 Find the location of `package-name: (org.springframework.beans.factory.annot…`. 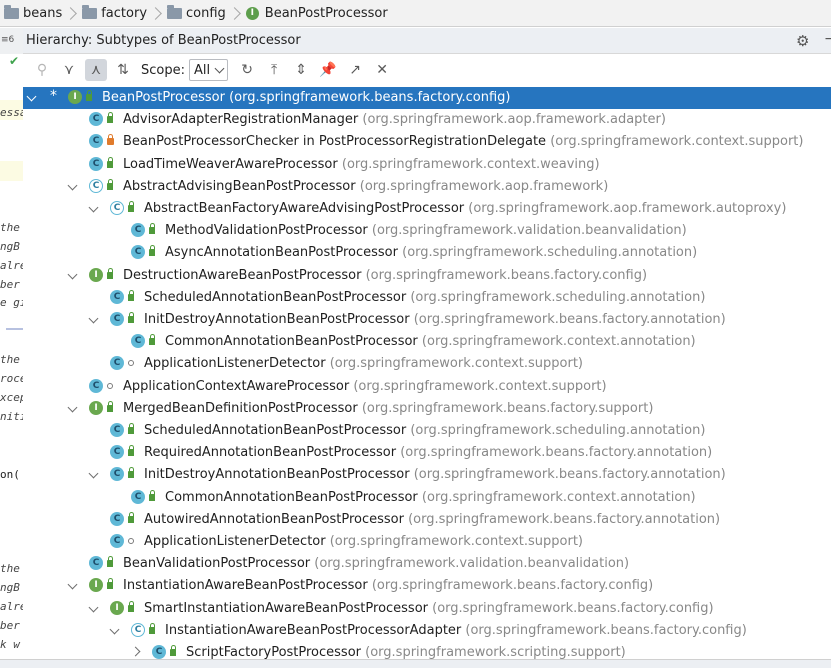

package-name: (org.springframework.beans.factory.annot… is located at coordinates (569, 475).